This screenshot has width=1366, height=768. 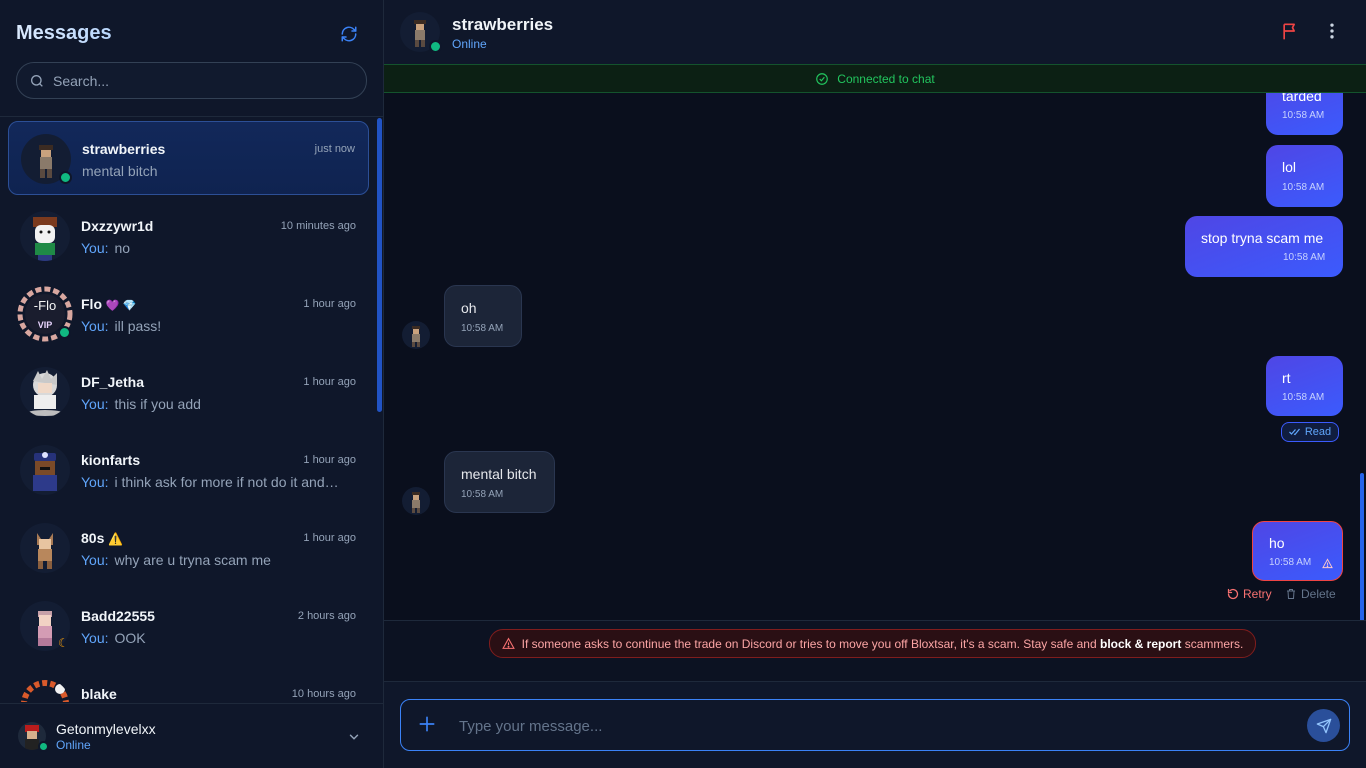 What do you see at coordinates (1291, 32) in the screenshot?
I see `report-button` at bounding box center [1291, 32].